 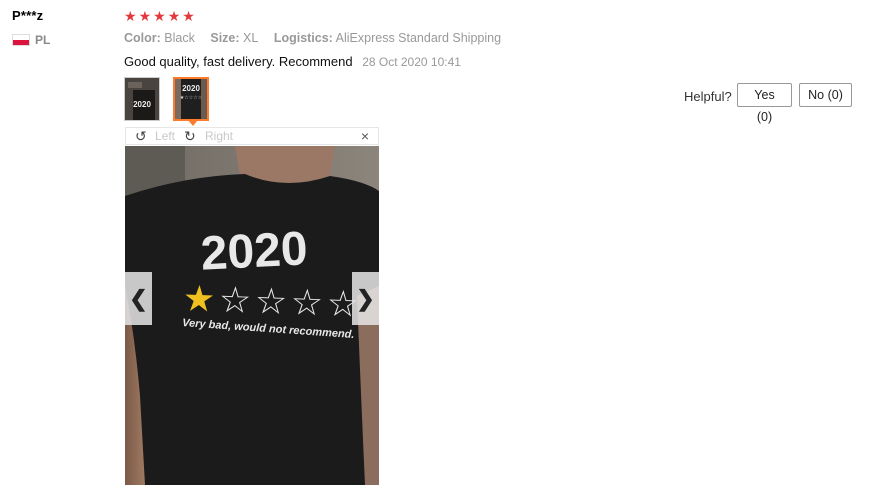 I want to click on shirt-stars-icon: ★ ☆ ☆ ☆ ☆, so click(x=271, y=300).